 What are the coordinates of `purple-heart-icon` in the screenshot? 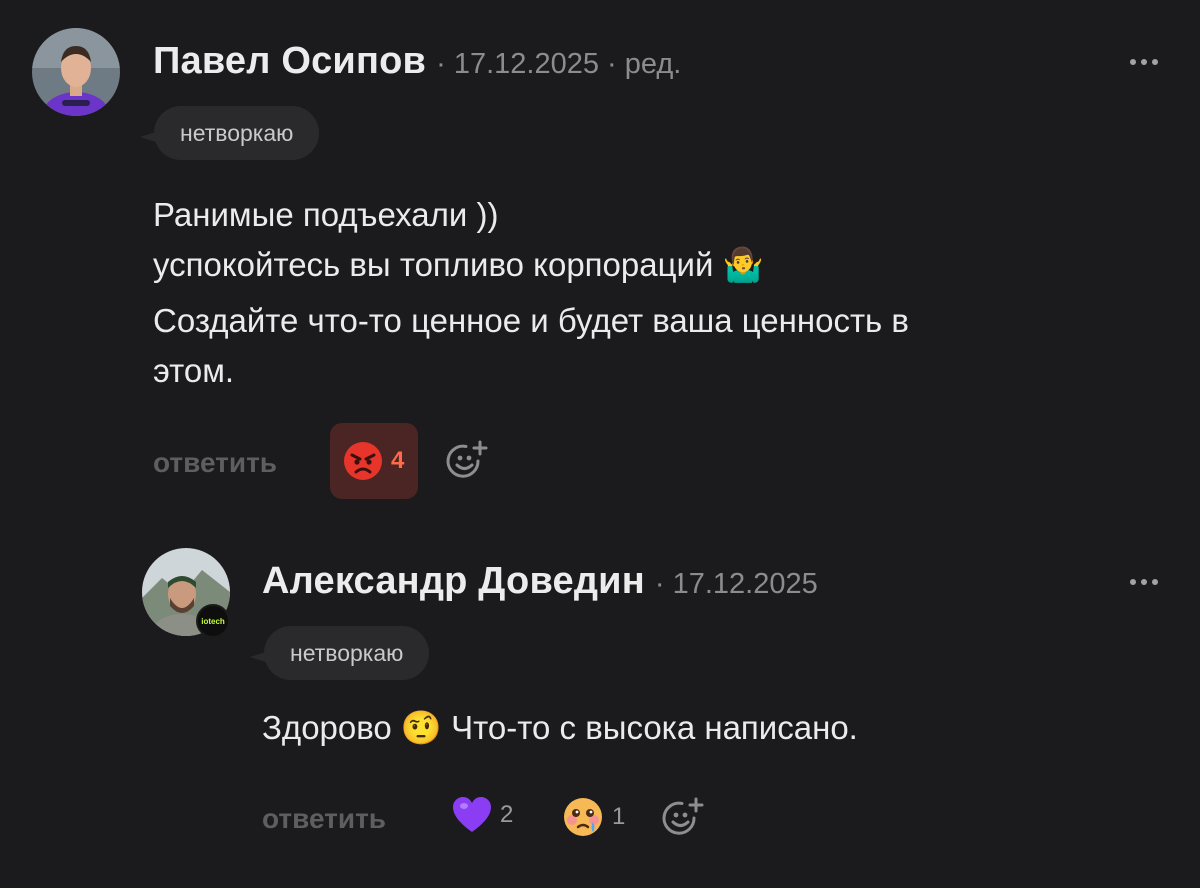 It's located at (472, 814).